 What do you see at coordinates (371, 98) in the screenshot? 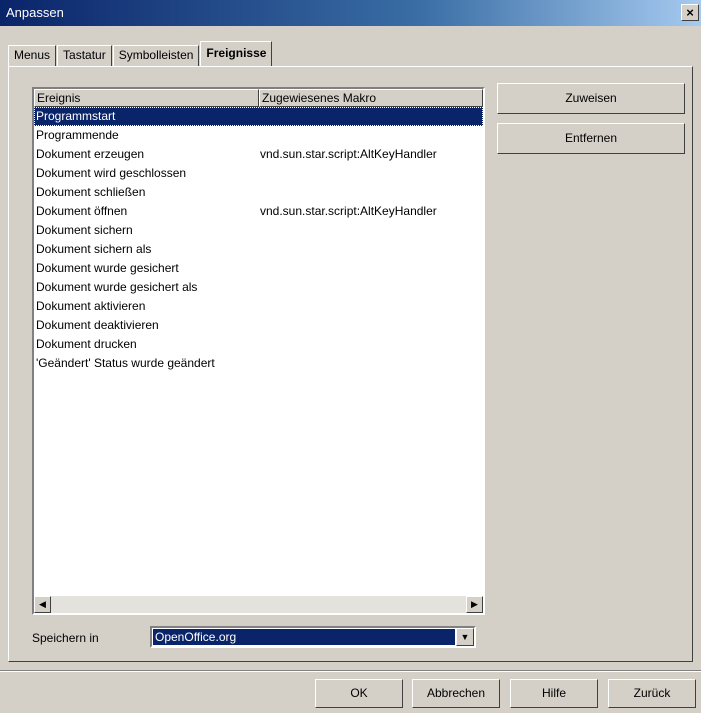
I see `header-macro: Zugewiesenes Makro` at bounding box center [371, 98].